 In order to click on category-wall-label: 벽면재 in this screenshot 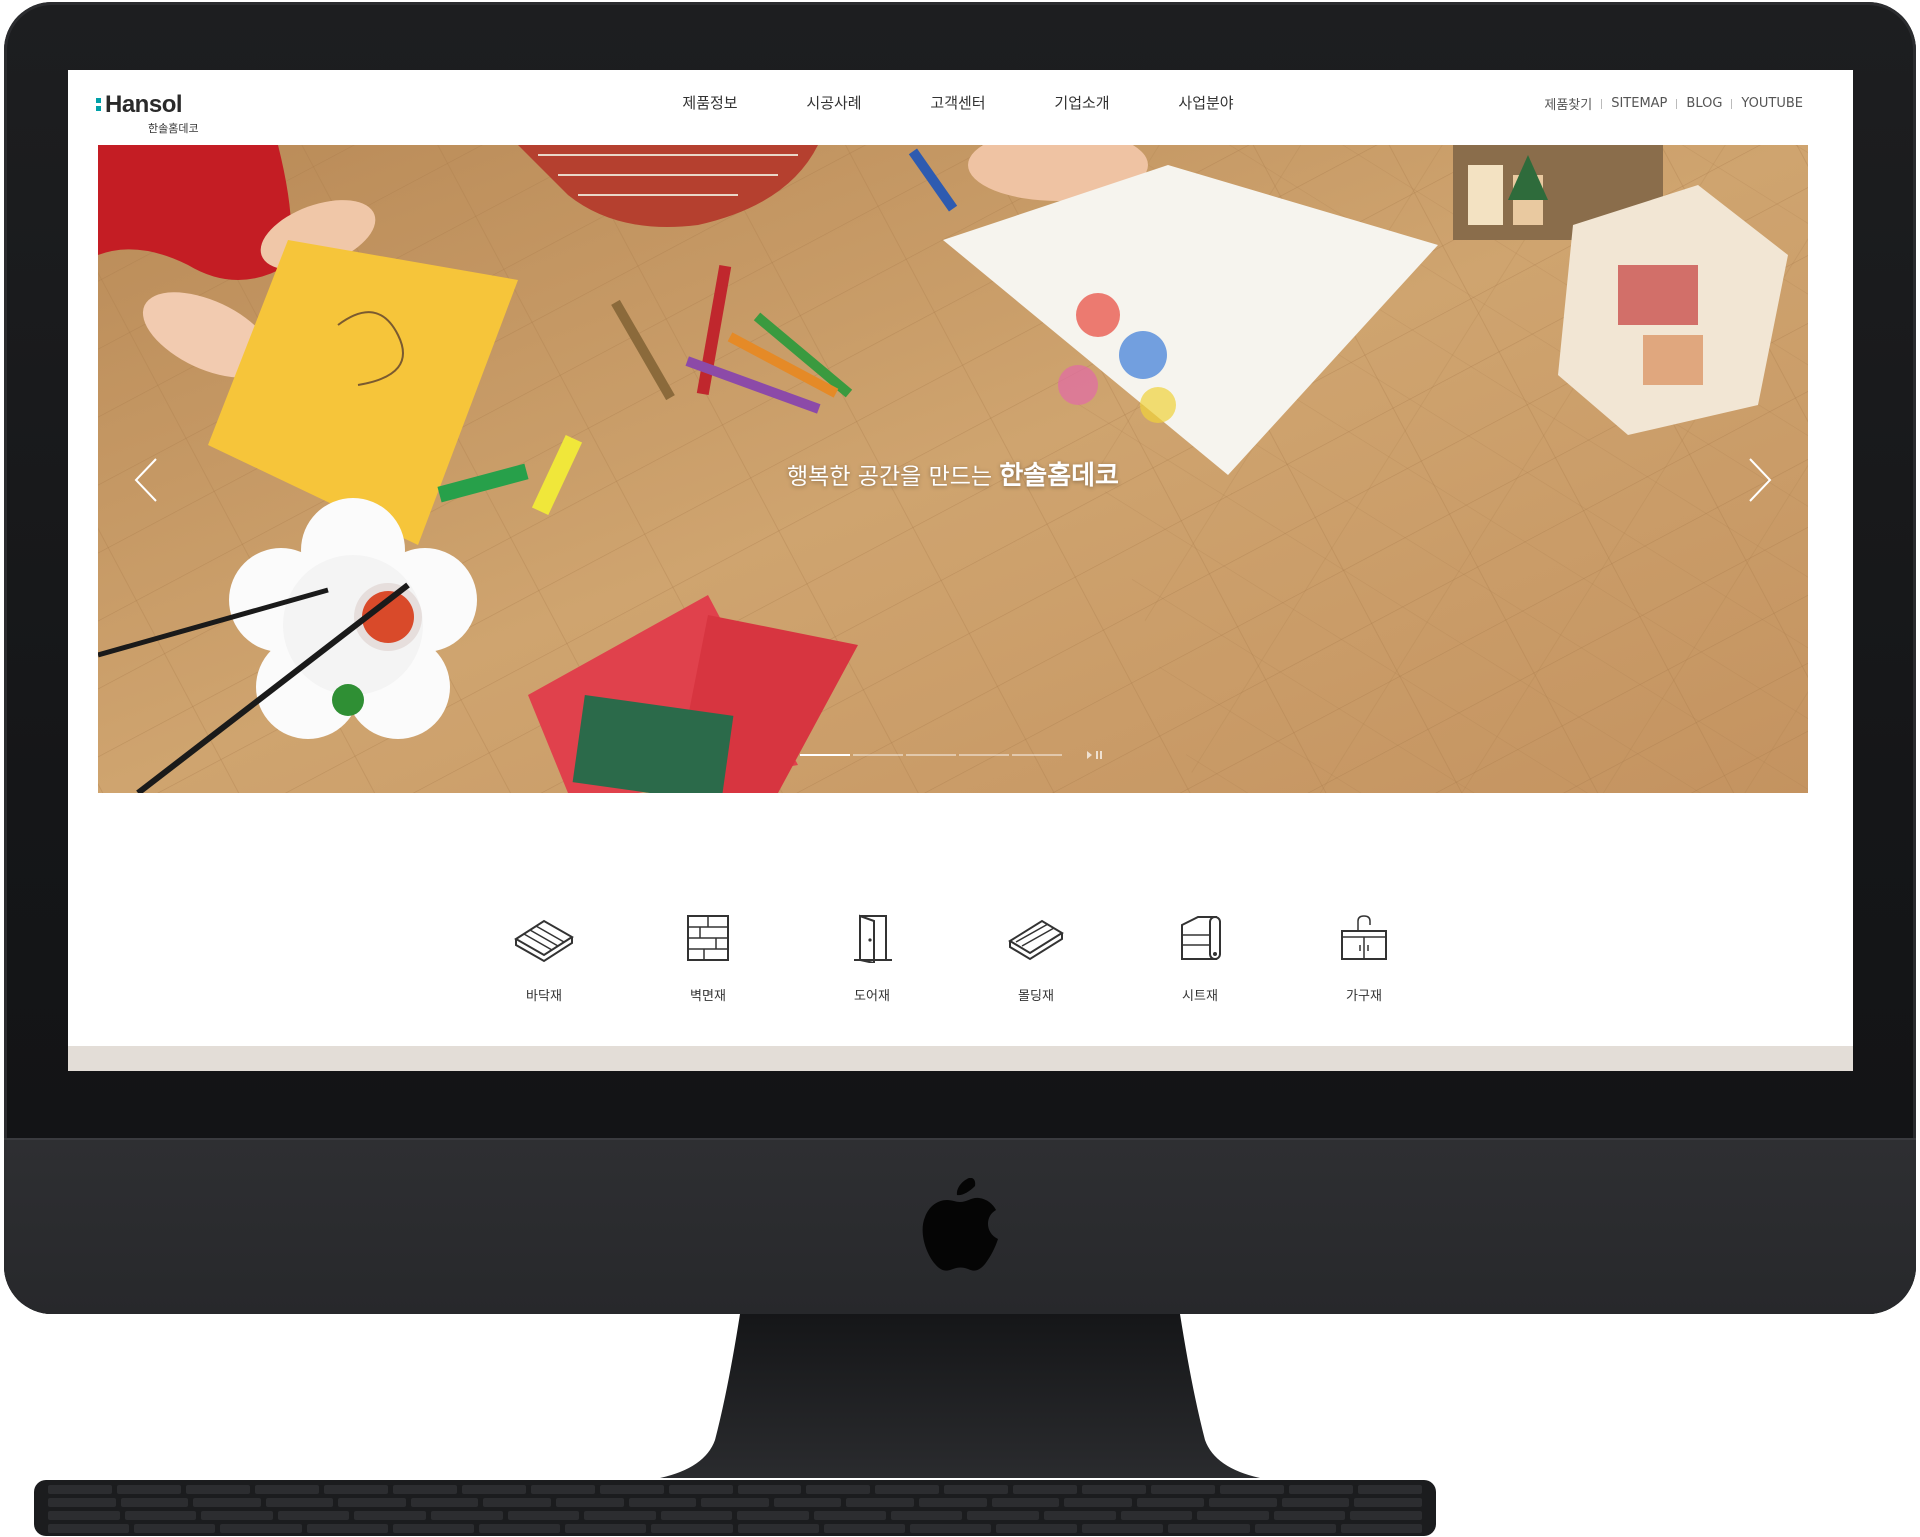, I will do `click(708, 996)`.